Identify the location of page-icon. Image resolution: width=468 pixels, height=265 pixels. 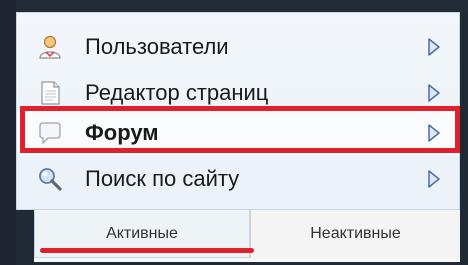
(50, 93).